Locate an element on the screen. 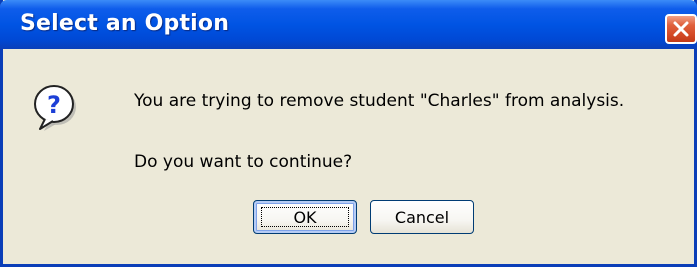 This screenshot has height=267, width=697. cancel-button-label: Cancel is located at coordinates (422, 217).